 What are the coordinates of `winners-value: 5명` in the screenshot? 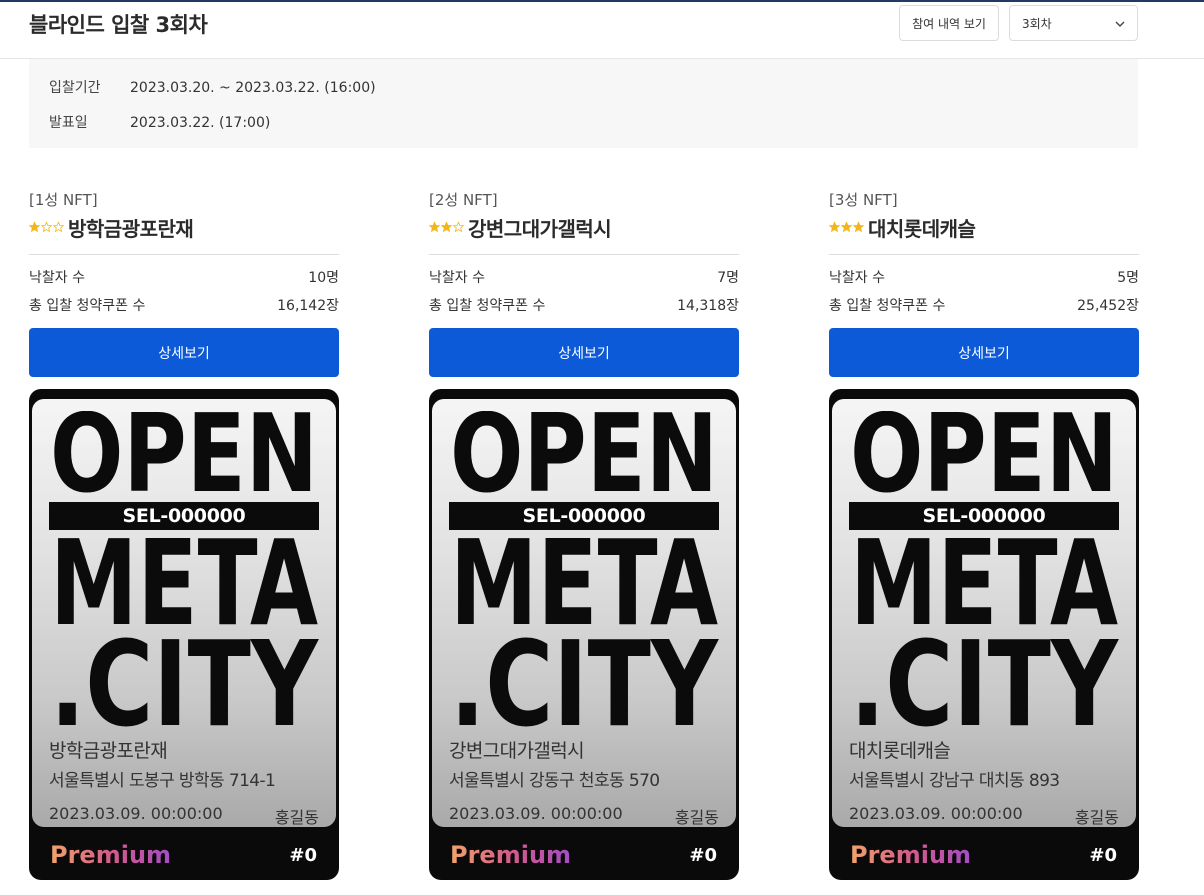 It's located at (1128, 278).